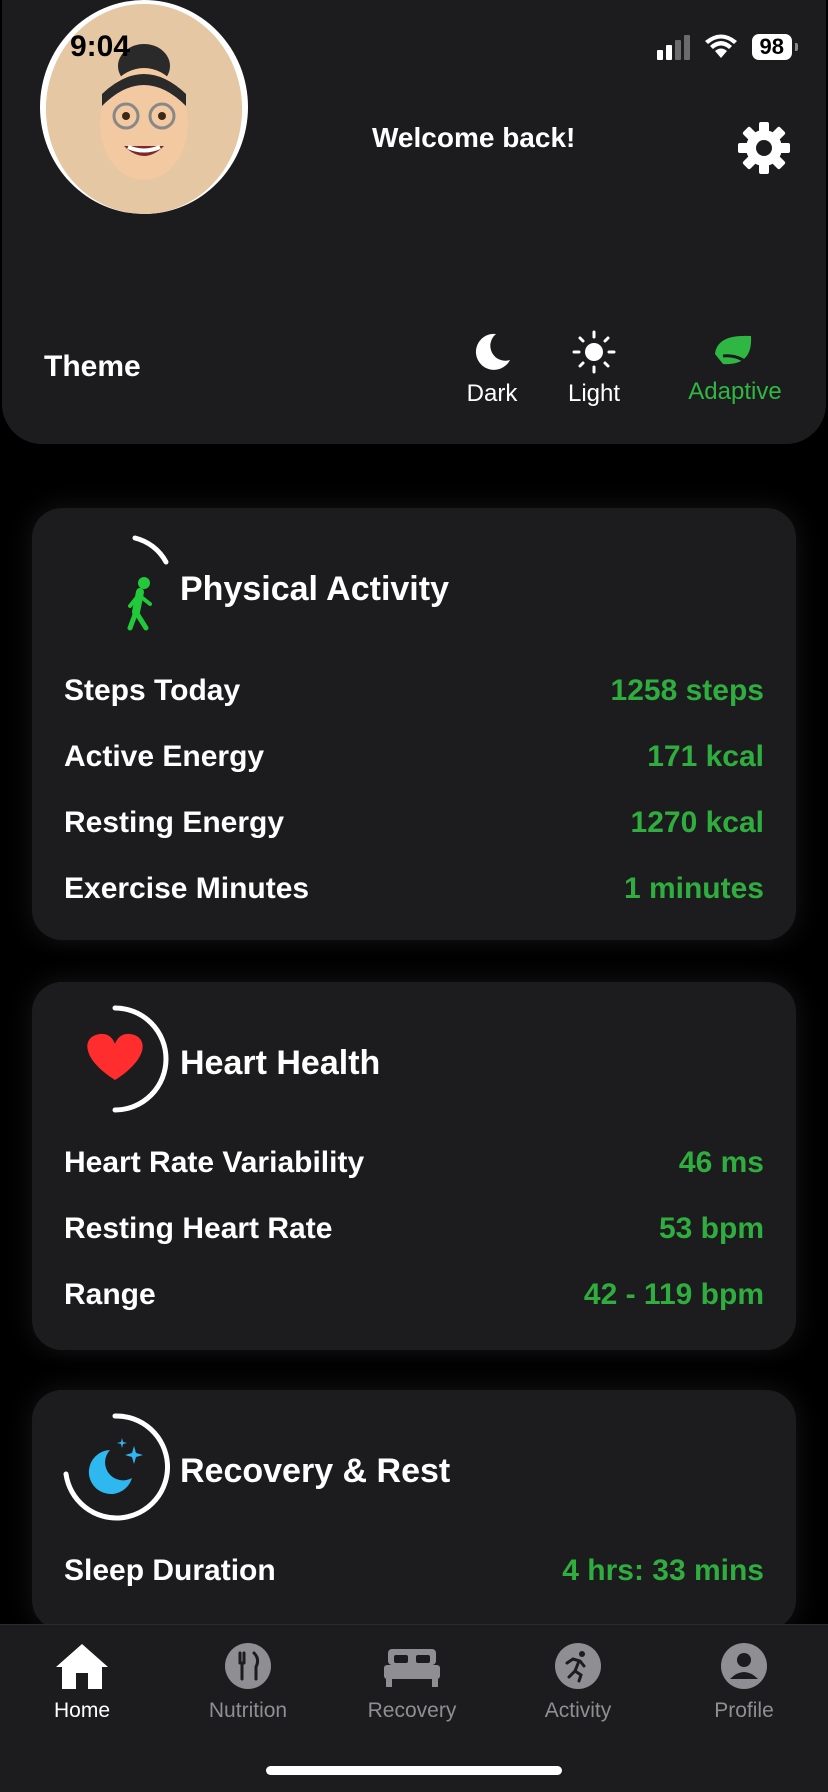 This screenshot has width=828, height=1792. Describe the element at coordinates (673, 1294) in the screenshot. I see `metric-value: 42 - 119 bpm` at that location.